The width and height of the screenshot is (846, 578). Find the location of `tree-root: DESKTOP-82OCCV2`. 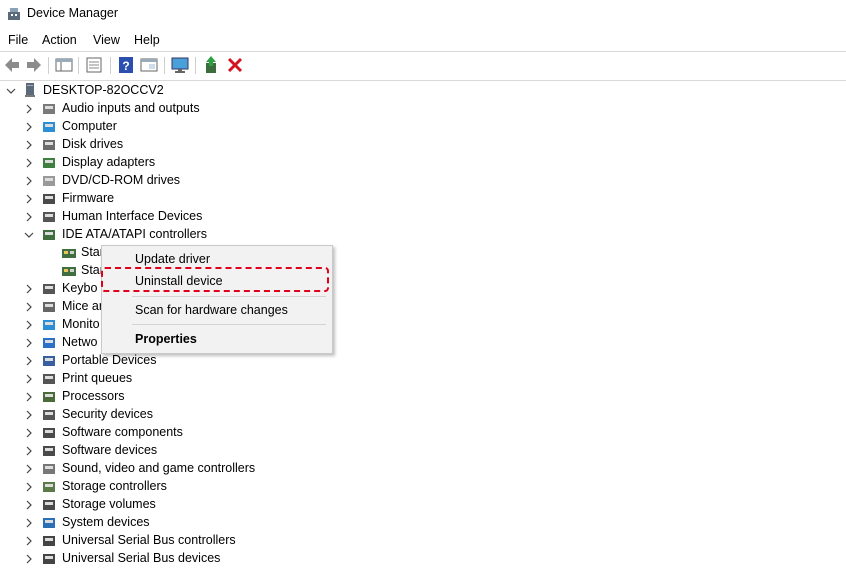

tree-root: DESKTOP-82OCCV2 is located at coordinates (150, 91).